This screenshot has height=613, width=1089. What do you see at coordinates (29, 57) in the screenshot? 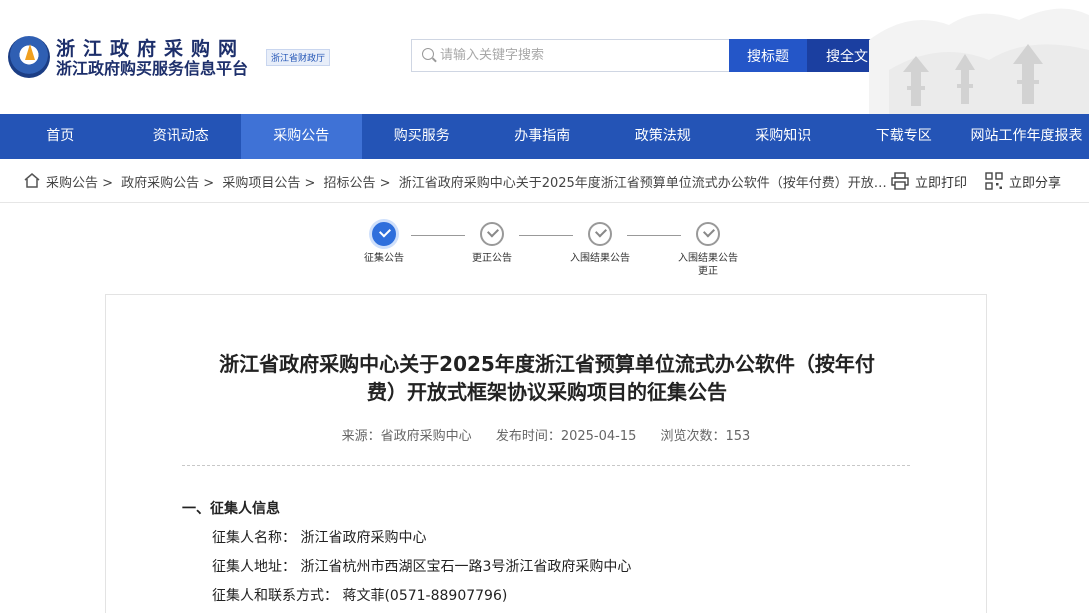
I see `site-logo-icon` at bounding box center [29, 57].